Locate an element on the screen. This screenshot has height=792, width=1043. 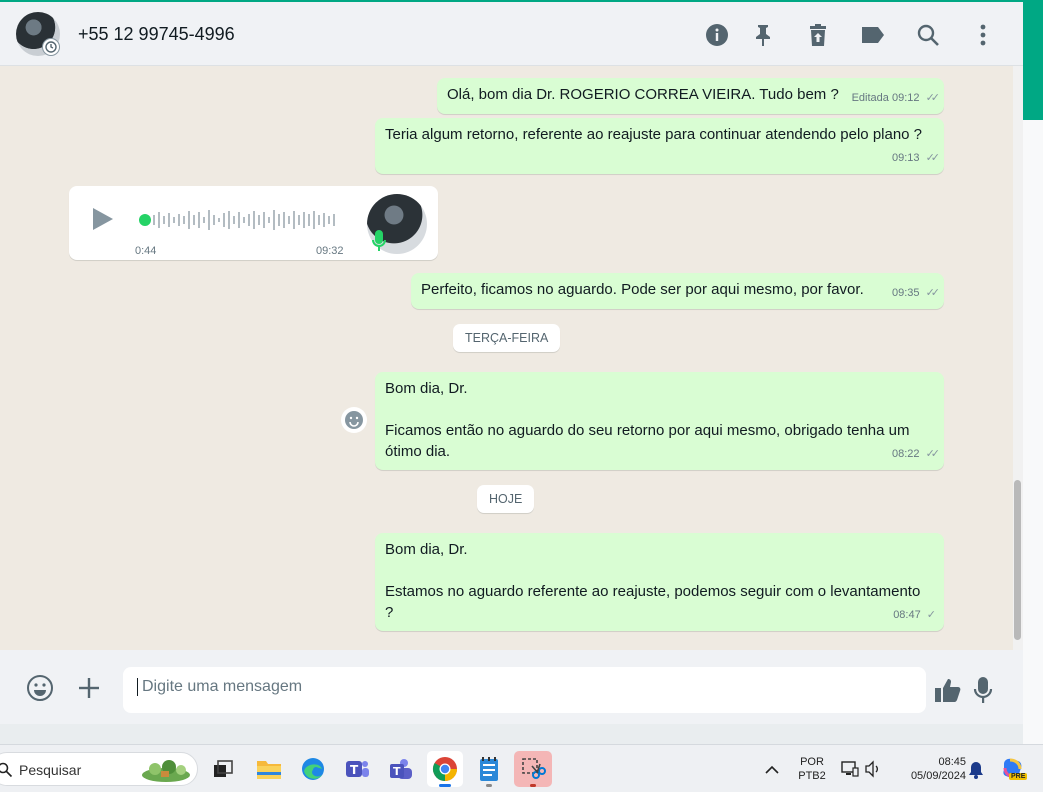
message-time: 09:35 is located at coordinates (905, 293).